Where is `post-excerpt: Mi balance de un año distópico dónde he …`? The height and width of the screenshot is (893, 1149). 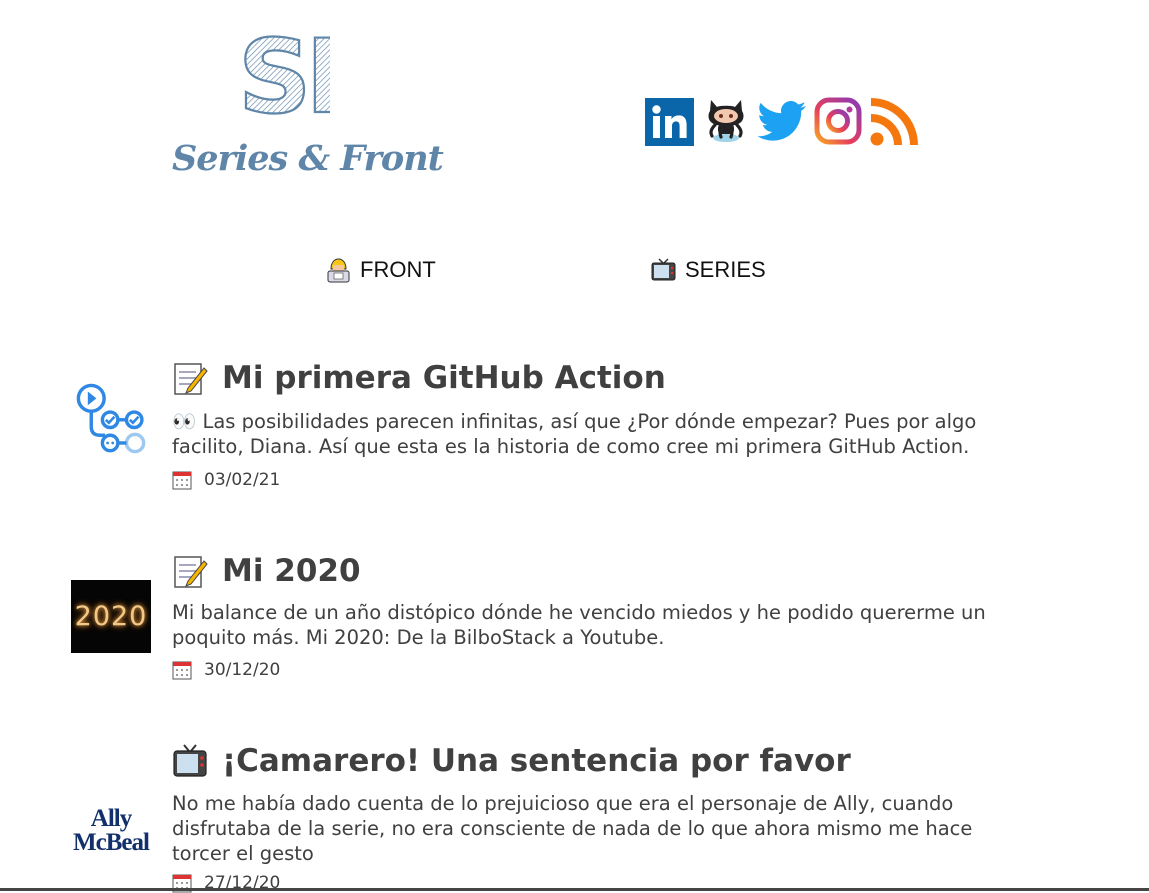
post-excerpt: Mi balance de un año distópico dónde he … is located at coordinates (579, 625).